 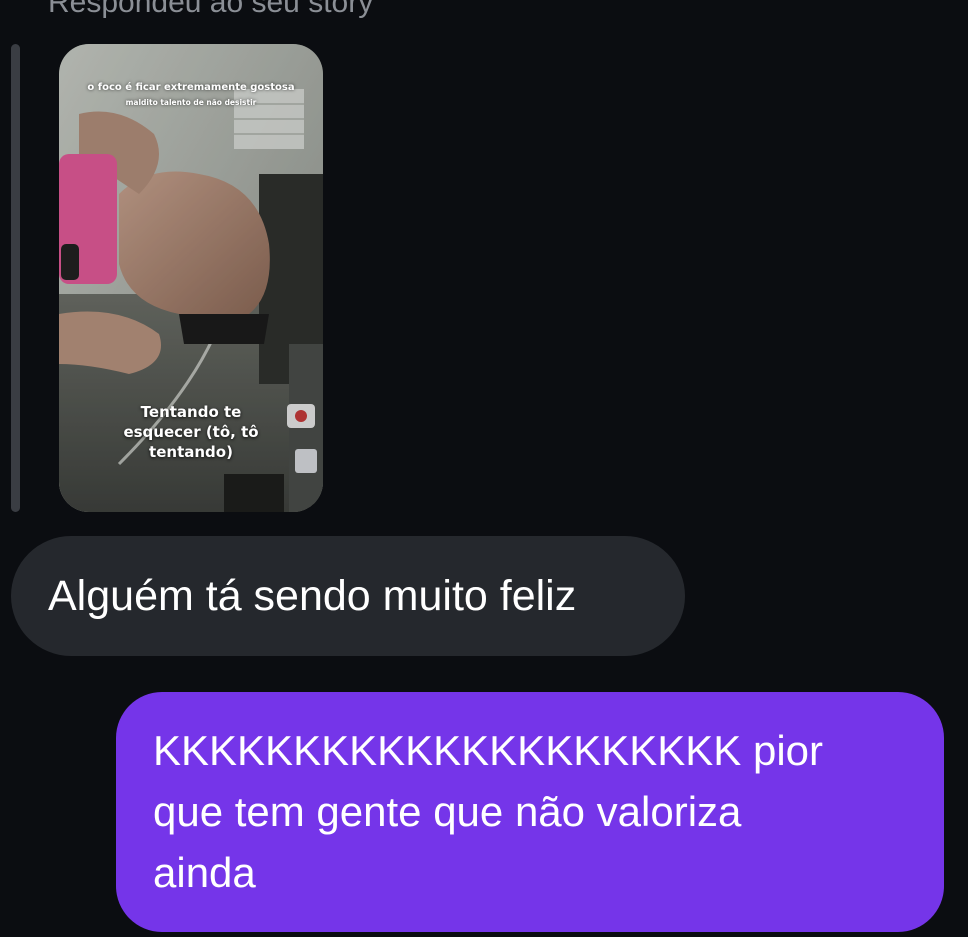 What do you see at coordinates (191, 102) in the screenshot?
I see `story-subtext: maldito talento de não desistir` at bounding box center [191, 102].